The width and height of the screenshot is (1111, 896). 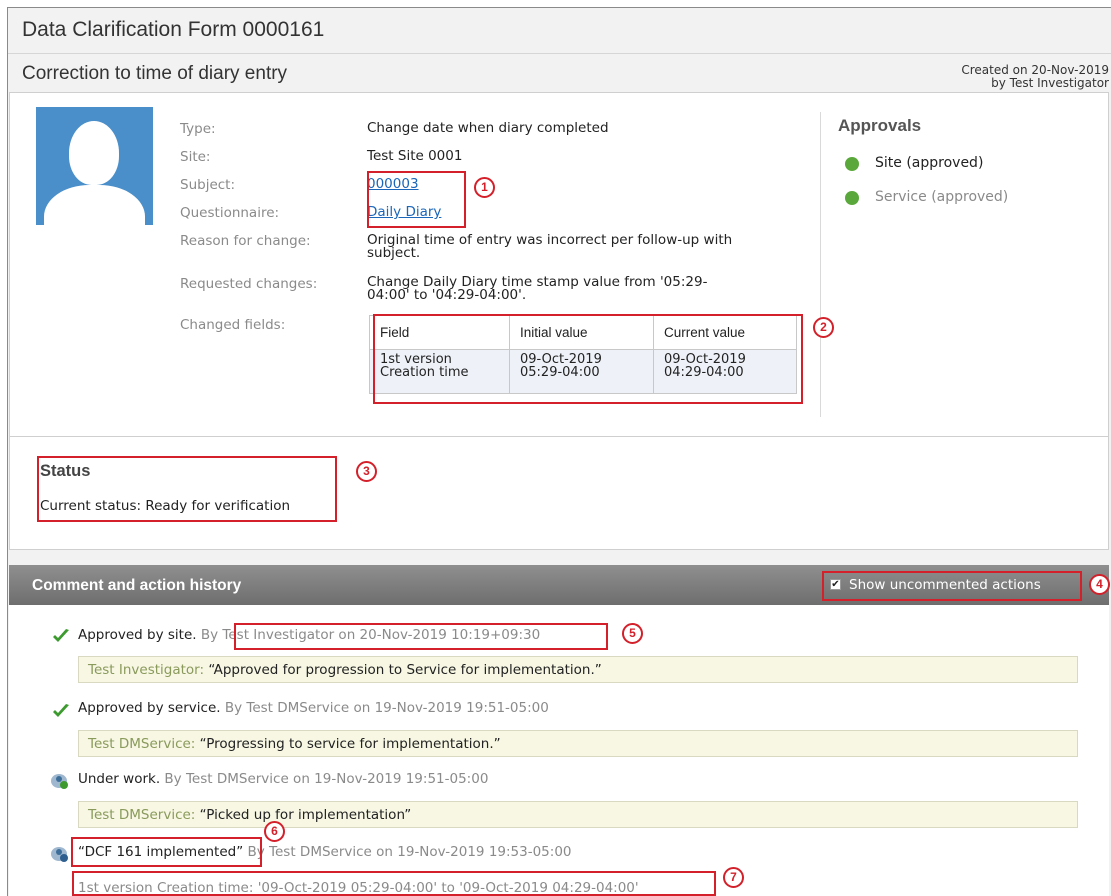 What do you see at coordinates (880, 125) in the screenshot?
I see `approvals-title: Approvals` at bounding box center [880, 125].